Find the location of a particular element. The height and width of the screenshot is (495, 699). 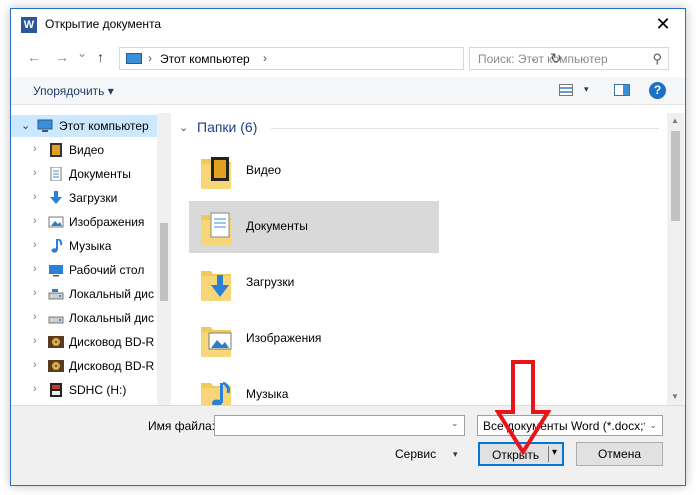

pictures-folder-icon is located at coordinates (216, 342).